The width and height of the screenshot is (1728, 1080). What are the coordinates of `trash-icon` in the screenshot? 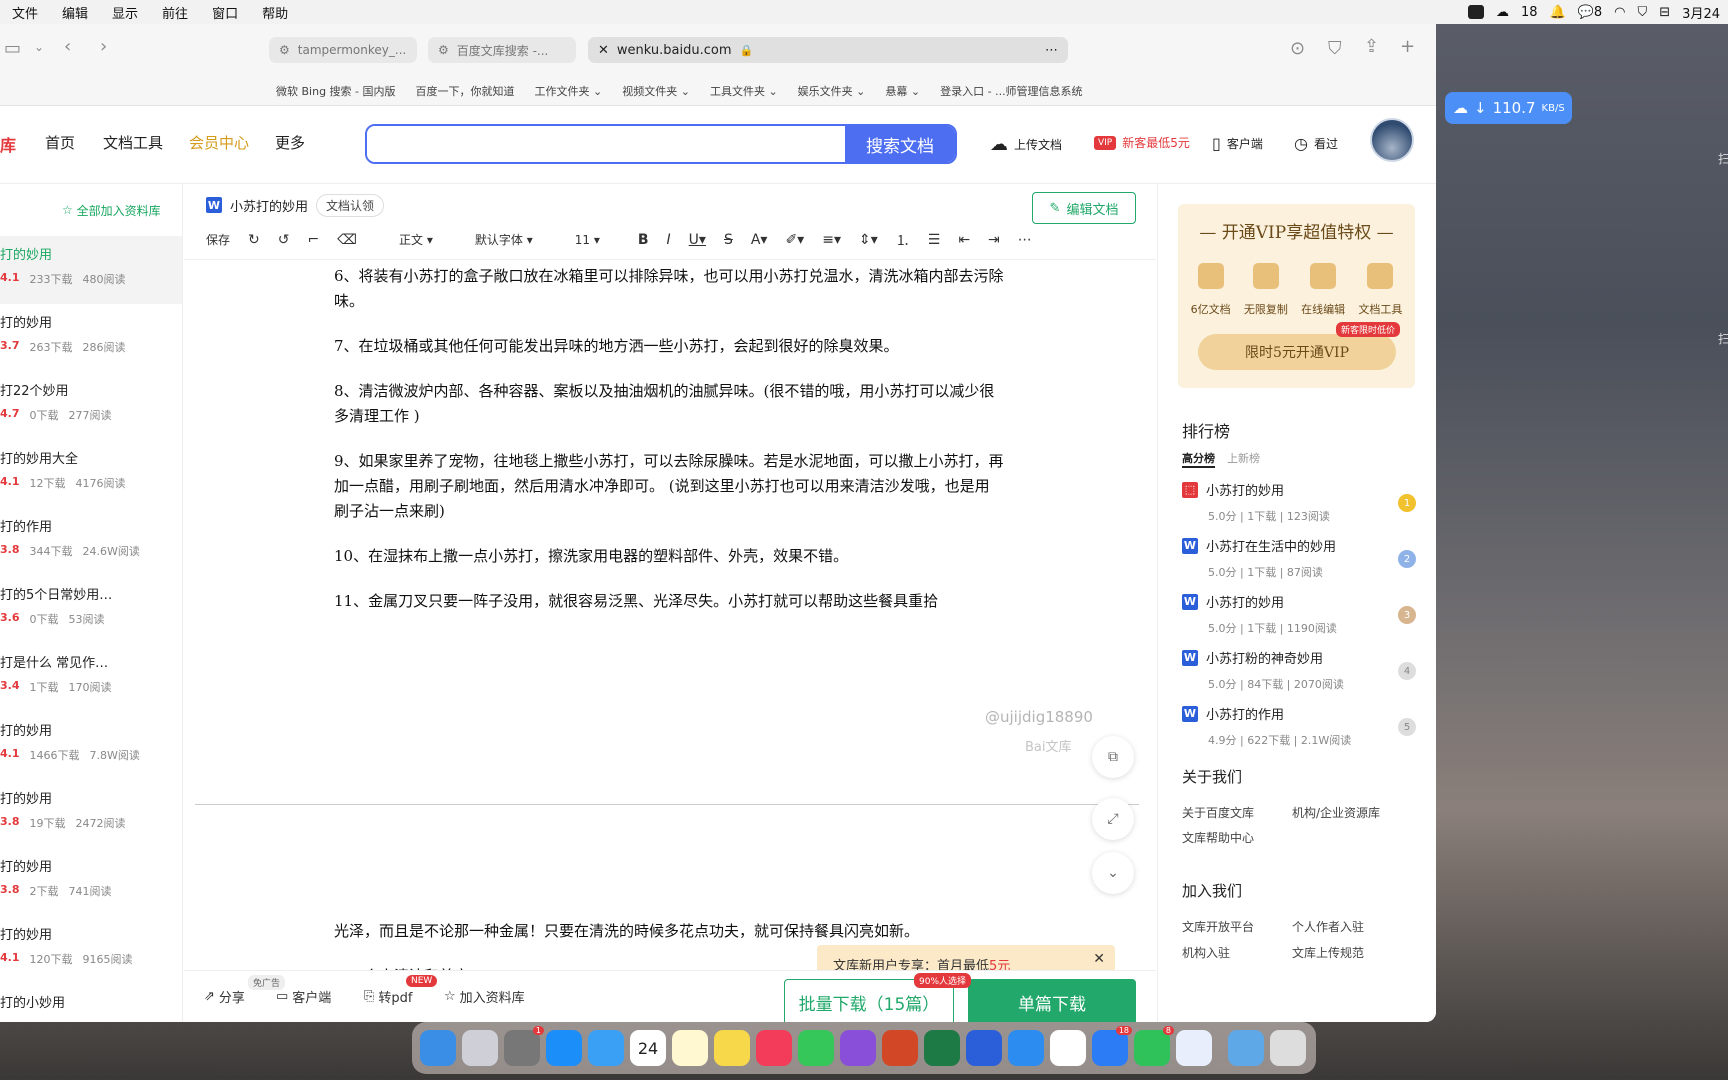 It's located at (1288, 1048).